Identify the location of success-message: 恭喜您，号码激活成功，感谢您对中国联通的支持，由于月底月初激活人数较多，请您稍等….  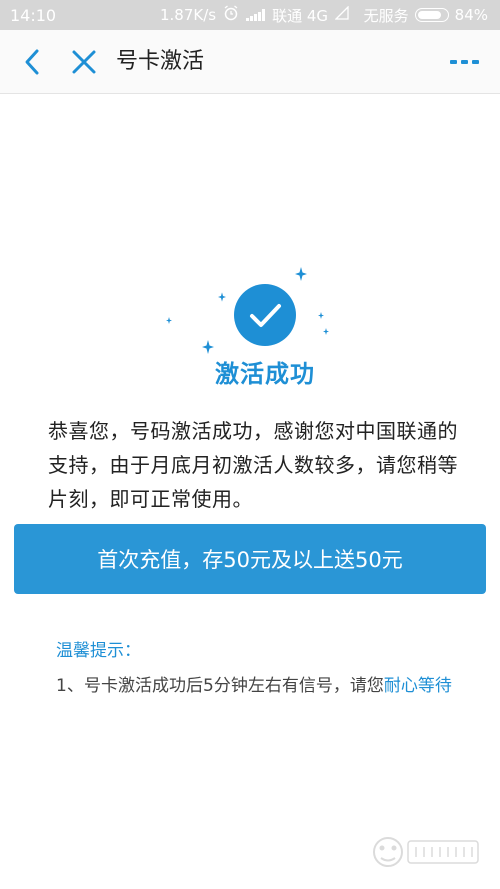
(253, 465).